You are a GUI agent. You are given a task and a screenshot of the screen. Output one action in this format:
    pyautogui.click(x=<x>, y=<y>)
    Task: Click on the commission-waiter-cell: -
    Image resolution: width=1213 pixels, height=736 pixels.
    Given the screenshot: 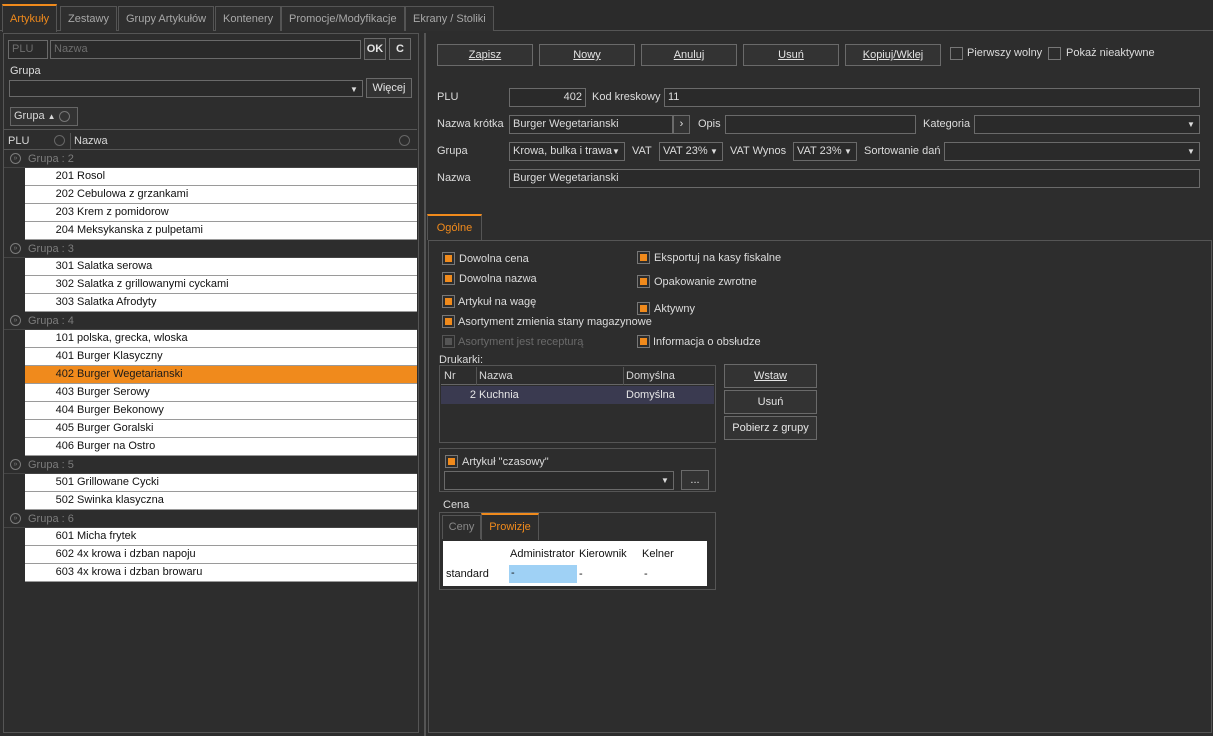 What is the action you would take?
    pyautogui.click(x=646, y=574)
    